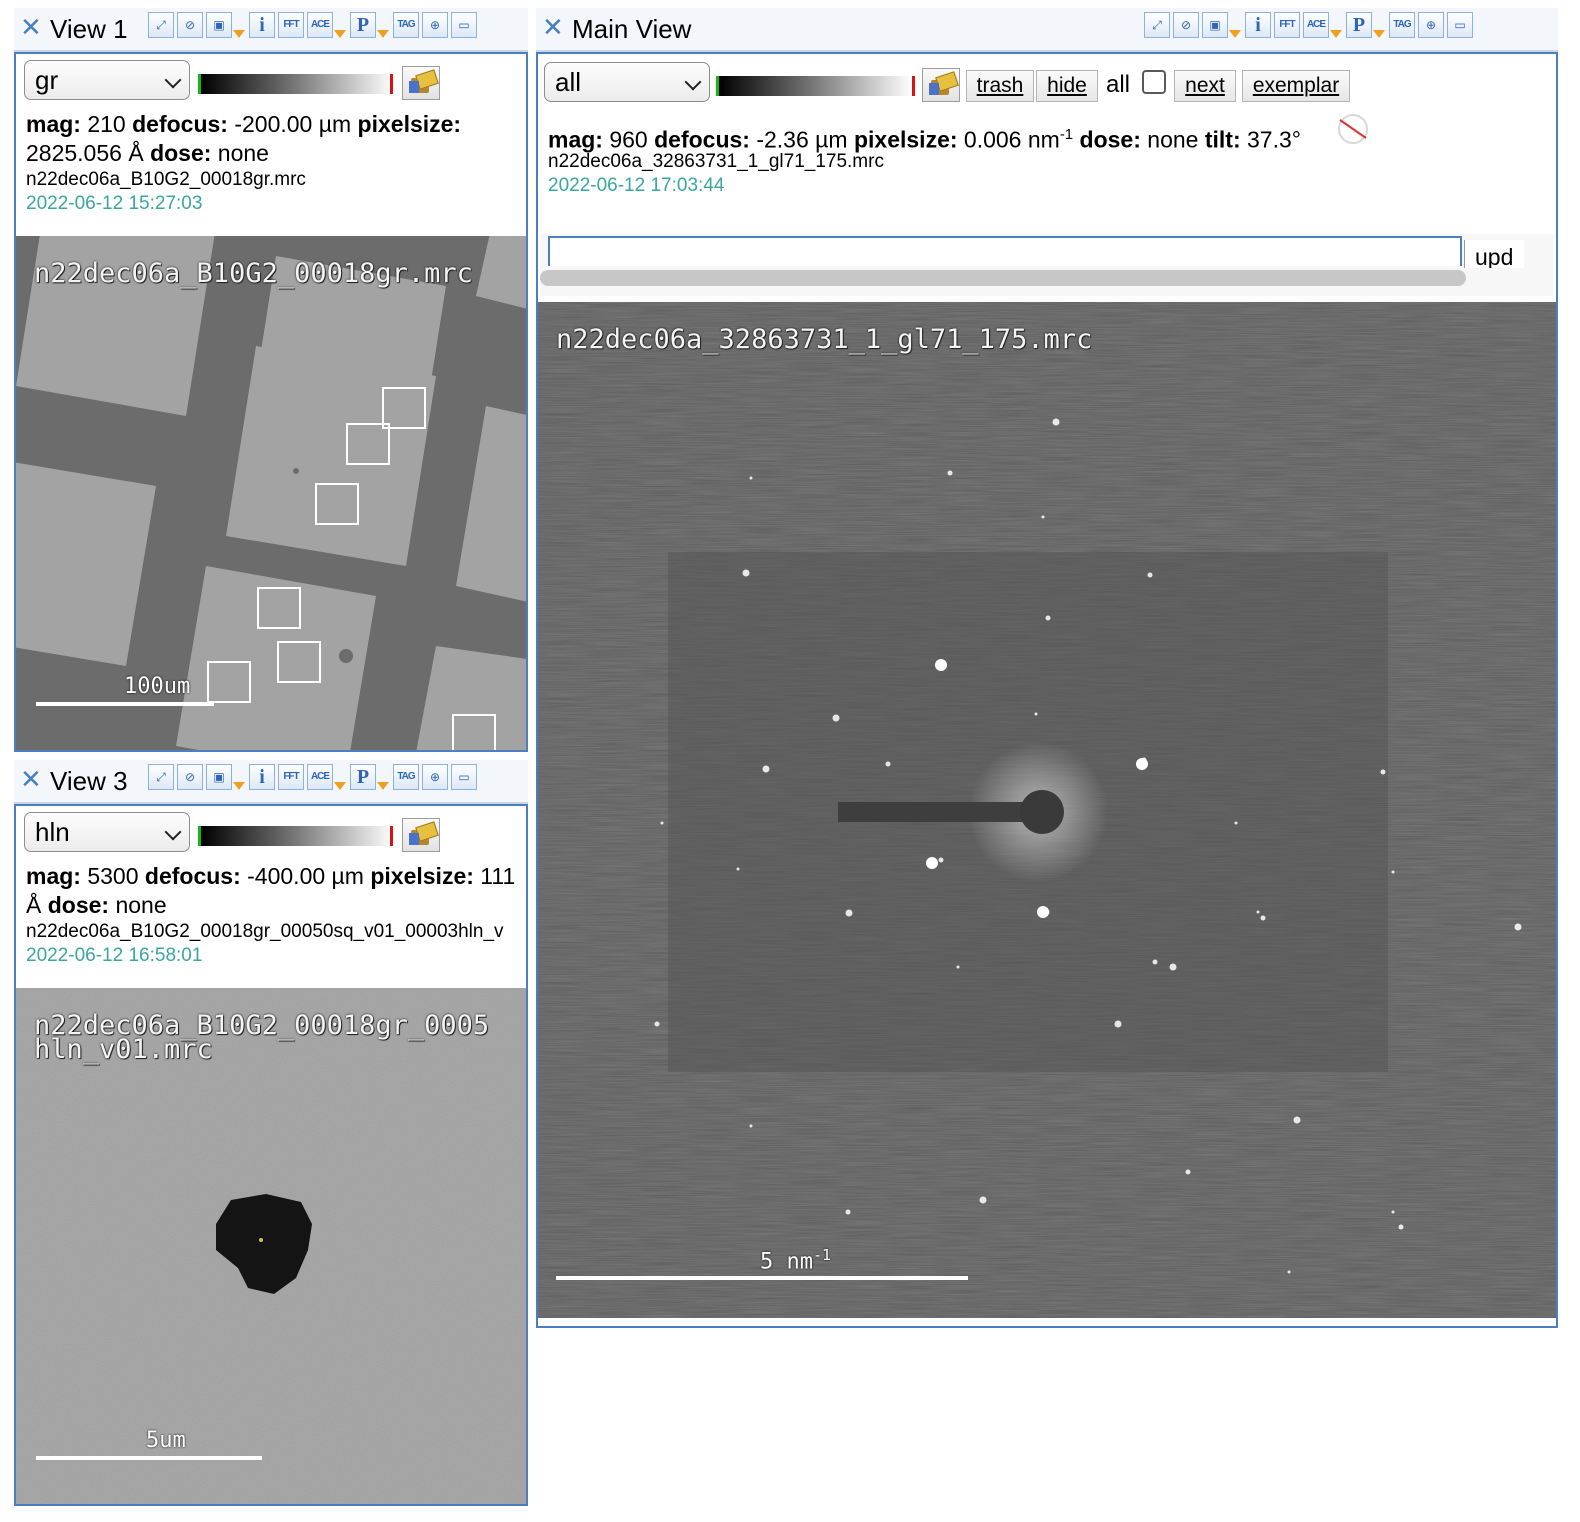 This screenshot has width=1580, height=1522. Describe the element at coordinates (89, 29) in the screenshot. I see `view1-title: View 1` at that location.